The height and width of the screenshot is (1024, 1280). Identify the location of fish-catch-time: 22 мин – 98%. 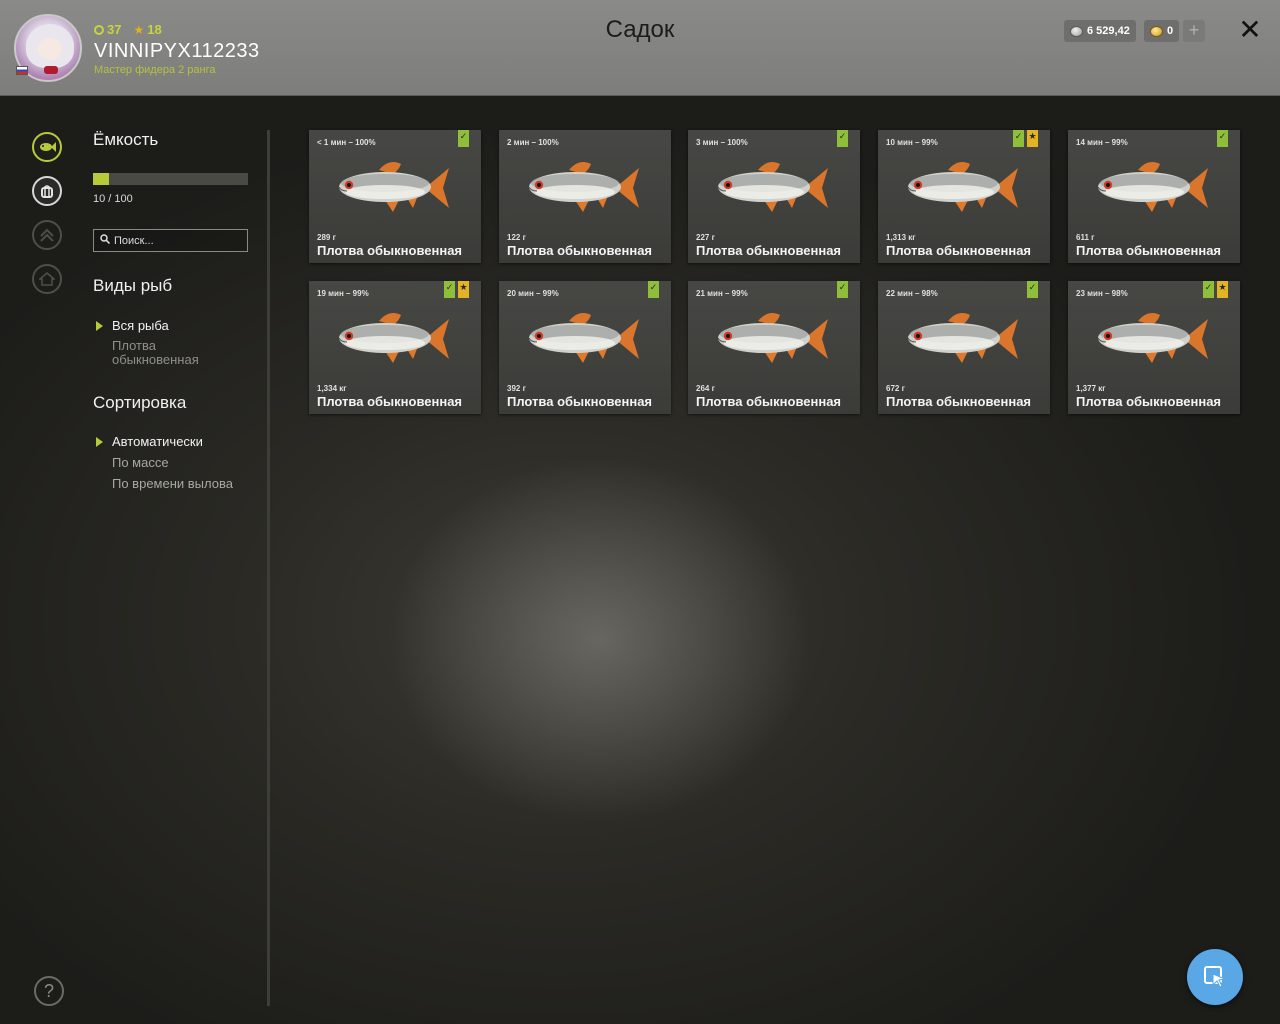
(912, 293).